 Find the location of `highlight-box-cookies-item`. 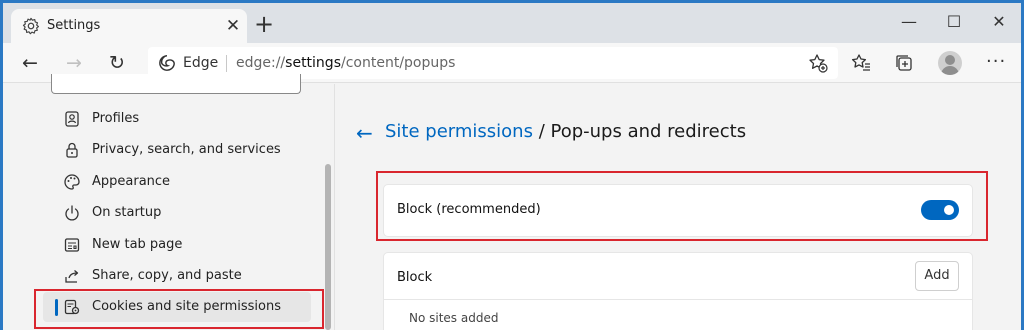

highlight-box-cookies-item is located at coordinates (179, 309).